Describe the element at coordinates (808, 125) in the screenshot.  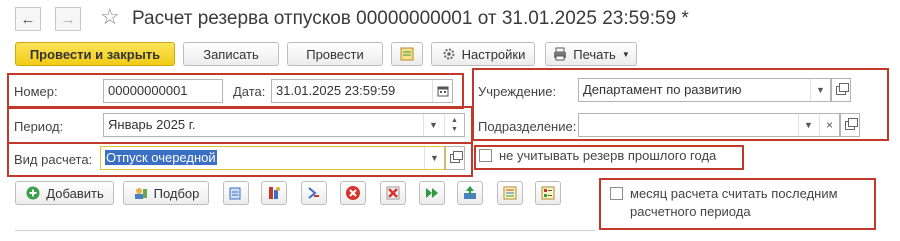
I see `subdivision-dropdown-button: ▼` at that location.